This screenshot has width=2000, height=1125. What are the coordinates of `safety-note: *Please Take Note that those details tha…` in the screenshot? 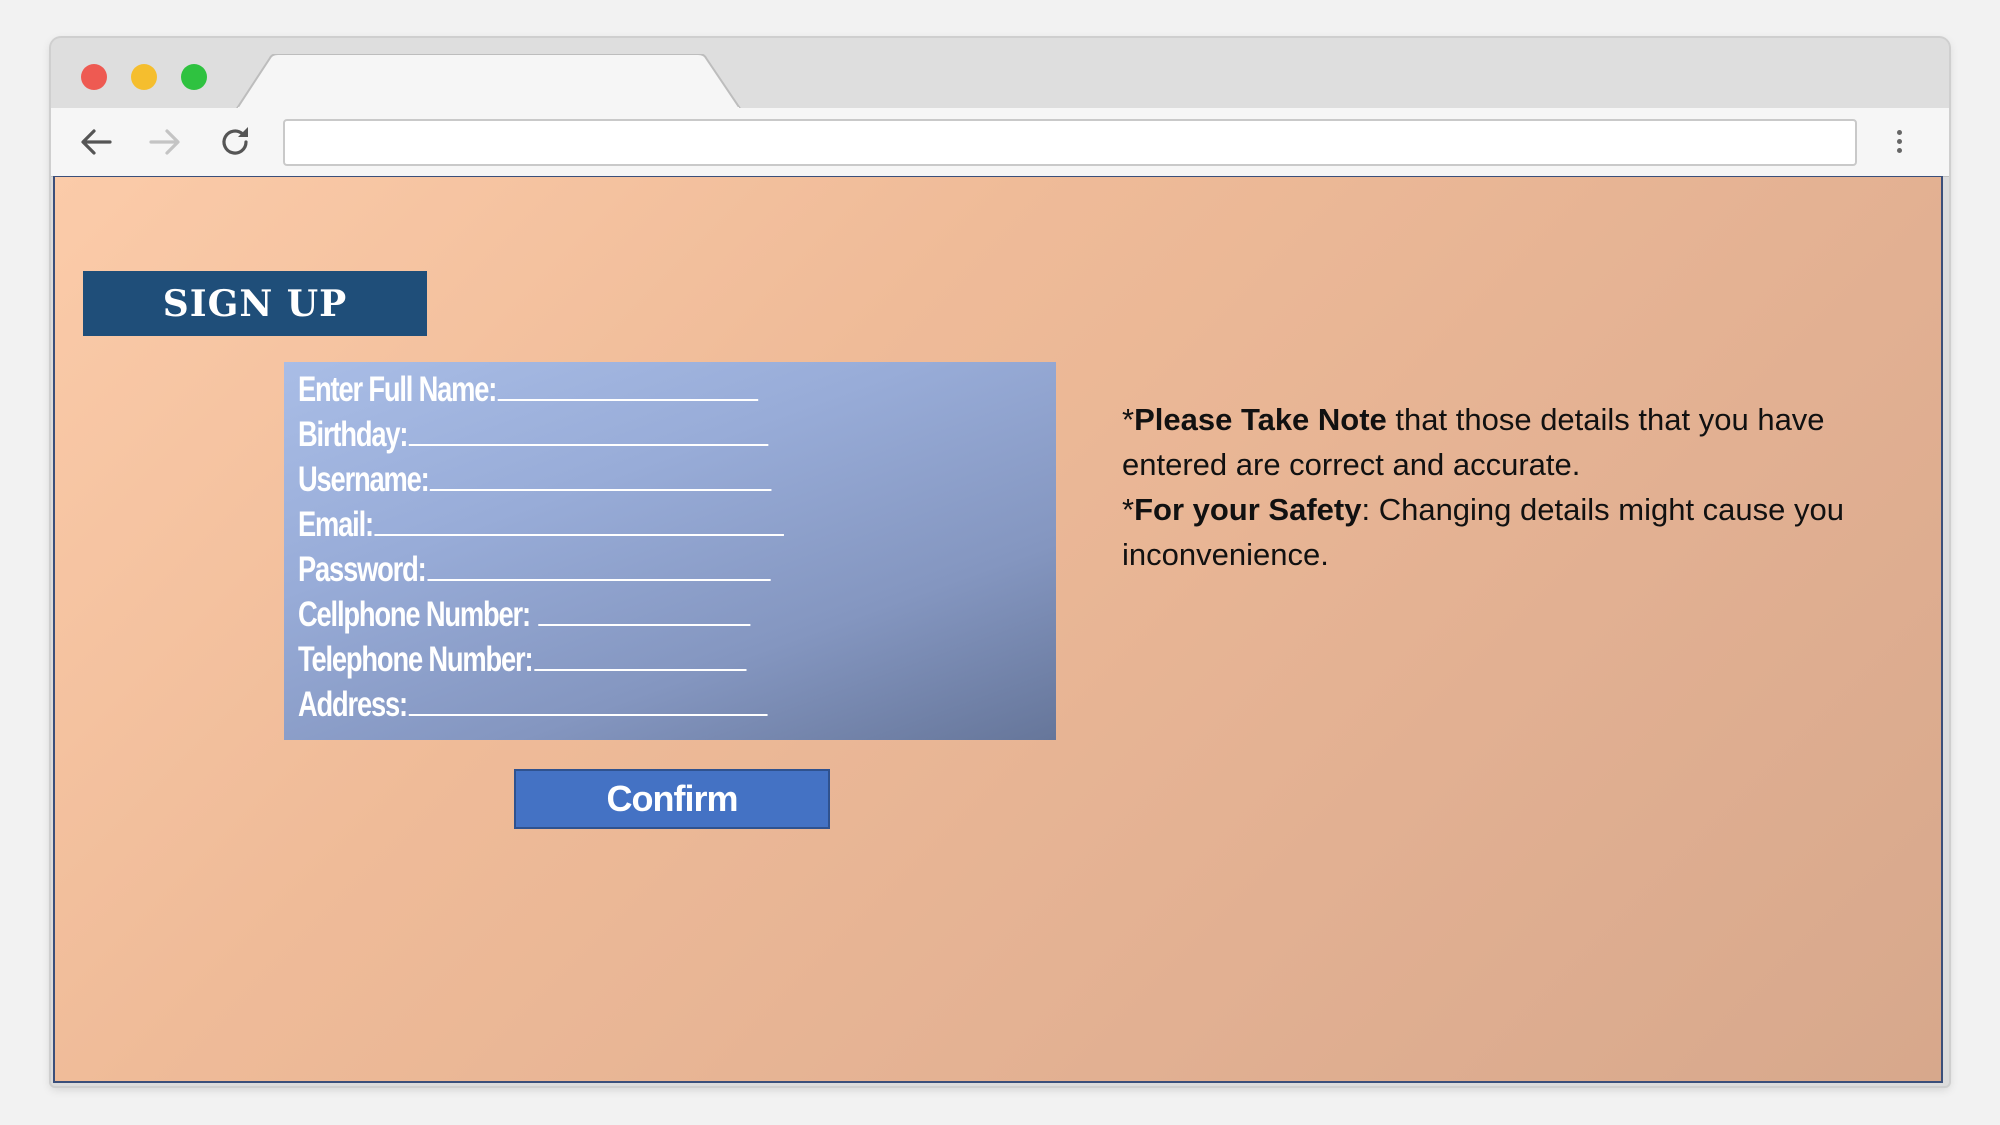 It's located at (1502, 487).